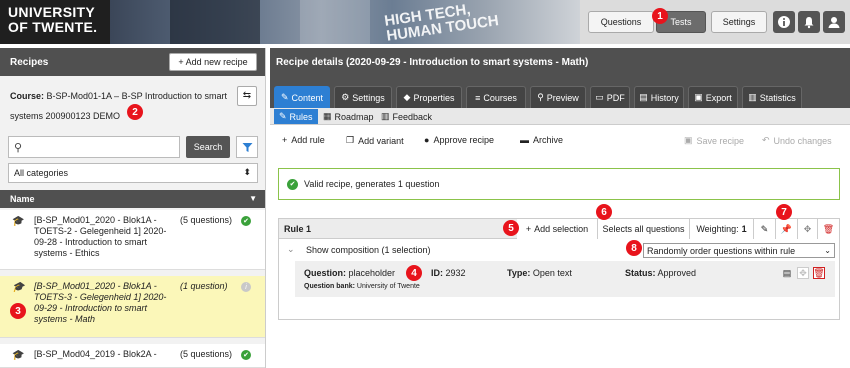 Image resolution: width=850 pixels, height=368 pixels. What do you see at coordinates (406, 116) in the screenshot?
I see `subtab-feedback: ▥ Feedback` at bounding box center [406, 116].